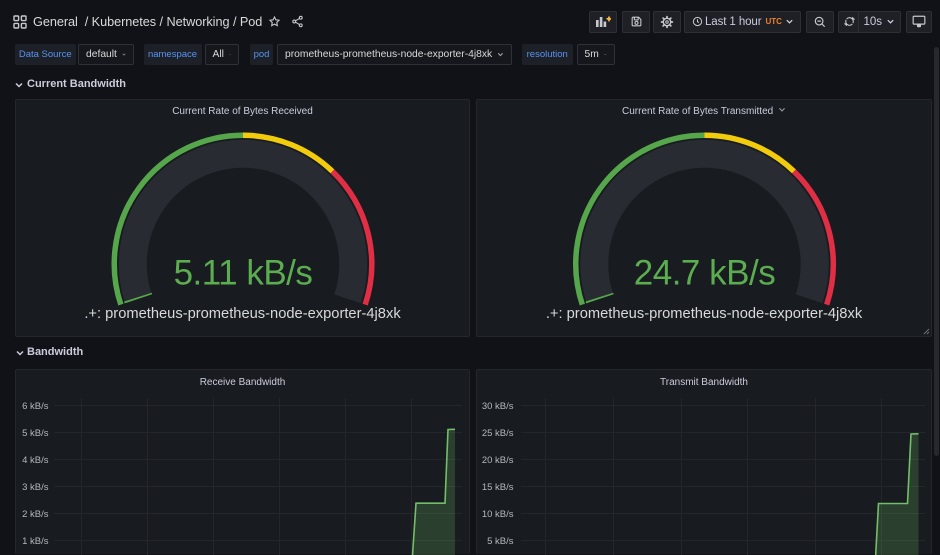 The width and height of the screenshot is (940, 555). I want to click on svg-text: 5.11 kB/s, so click(243, 273).